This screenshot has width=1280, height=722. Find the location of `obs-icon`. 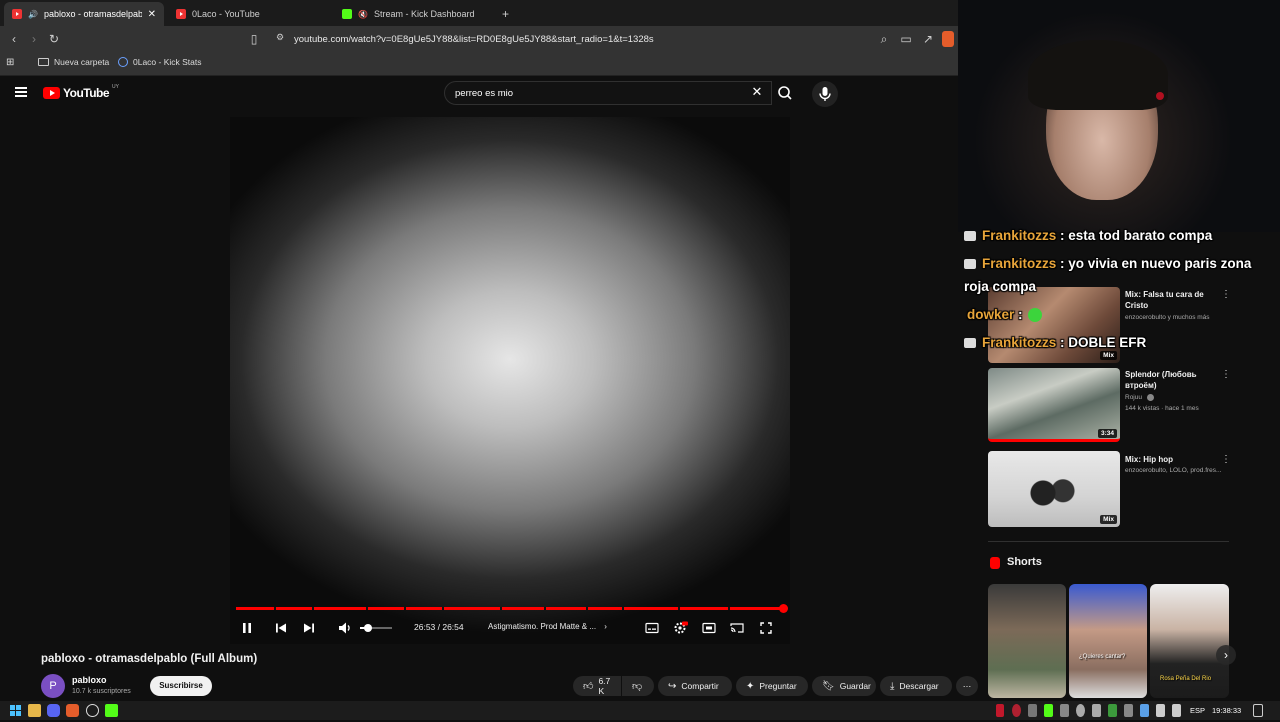

obs-icon is located at coordinates (92, 710).